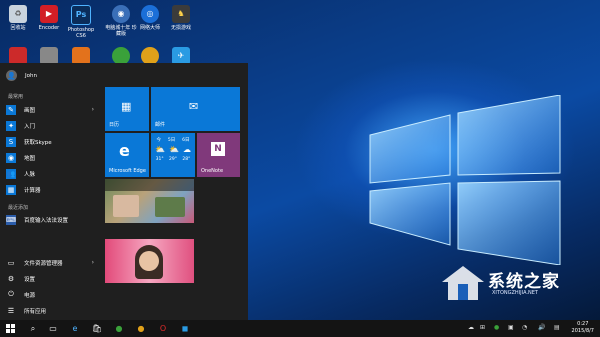  I want to click on start-item-label: 所有应用, so click(35, 311).